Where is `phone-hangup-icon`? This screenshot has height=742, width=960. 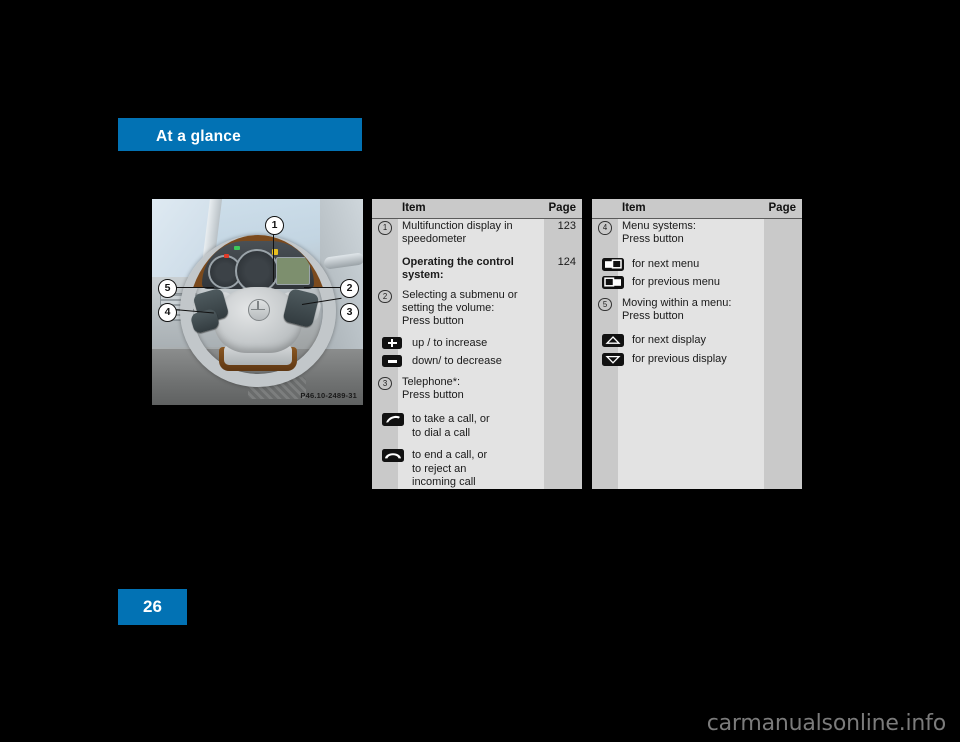 phone-hangup-icon is located at coordinates (393, 456).